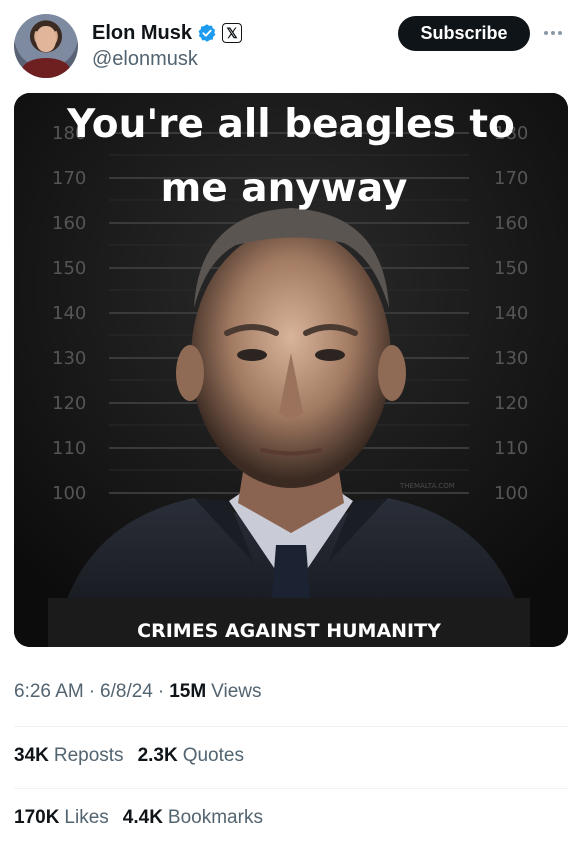 This screenshot has width=576, height=848. What do you see at coordinates (46, 68) in the screenshot?
I see `avatar-shirt` at bounding box center [46, 68].